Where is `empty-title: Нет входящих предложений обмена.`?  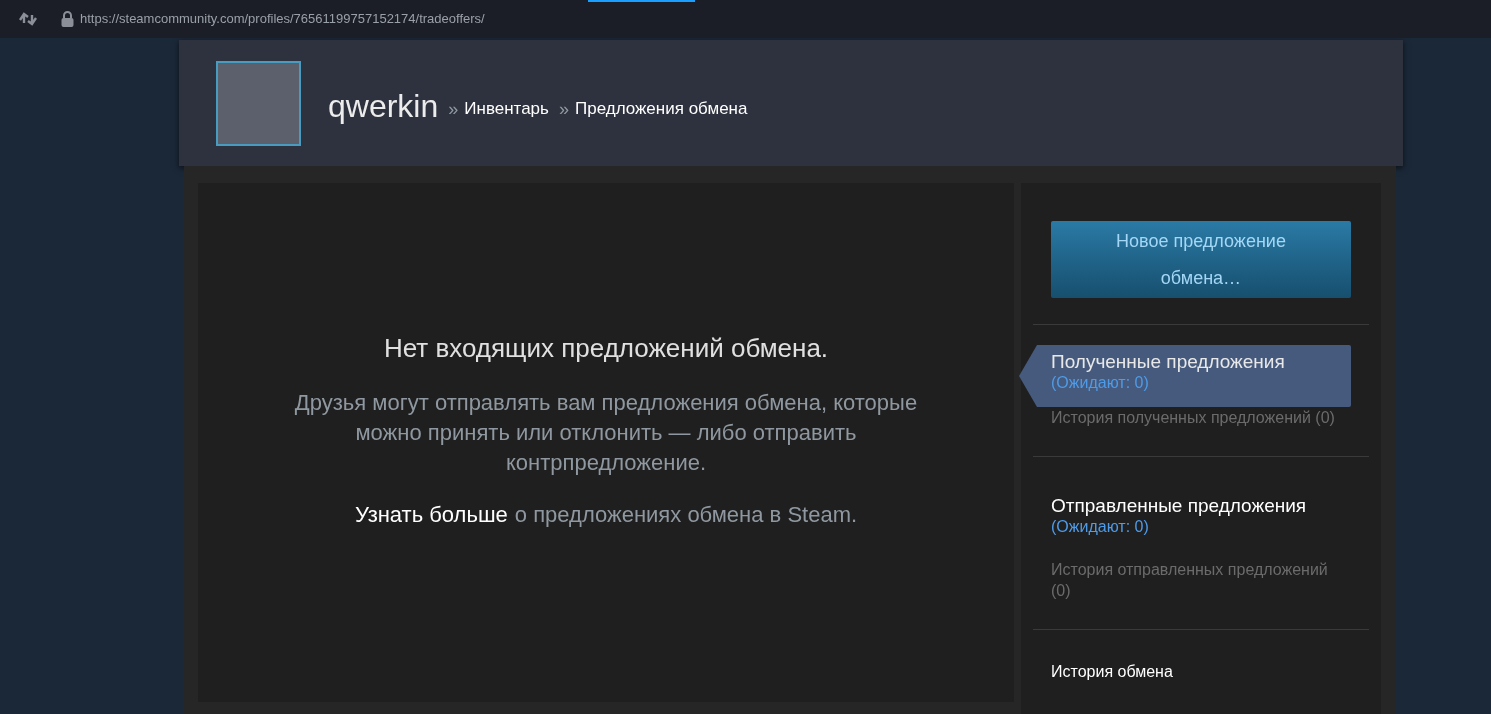
empty-title: Нет входящих предложений обмена. is located at coordinates (606, 348).